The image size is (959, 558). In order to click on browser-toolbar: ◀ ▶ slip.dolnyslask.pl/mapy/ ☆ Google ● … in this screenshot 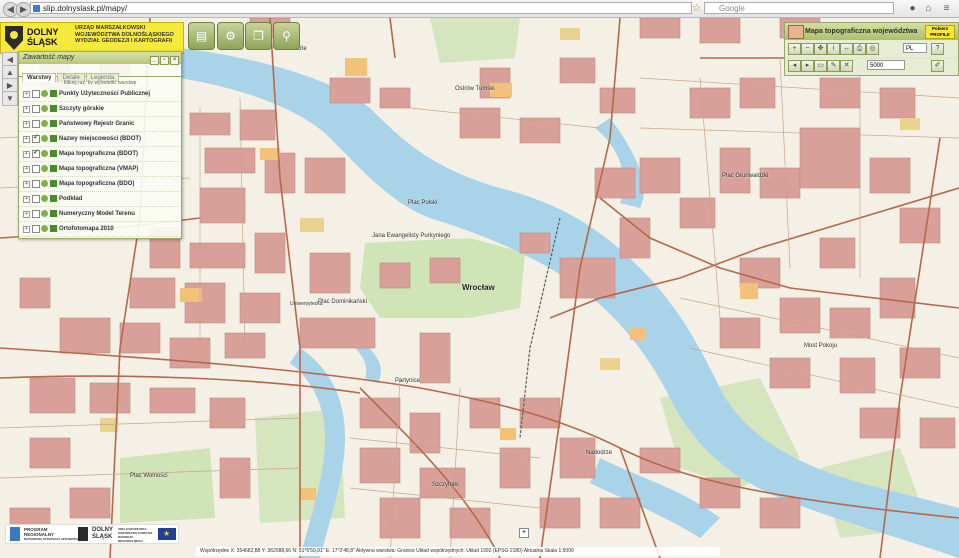, I will do `click(479, 9)`.